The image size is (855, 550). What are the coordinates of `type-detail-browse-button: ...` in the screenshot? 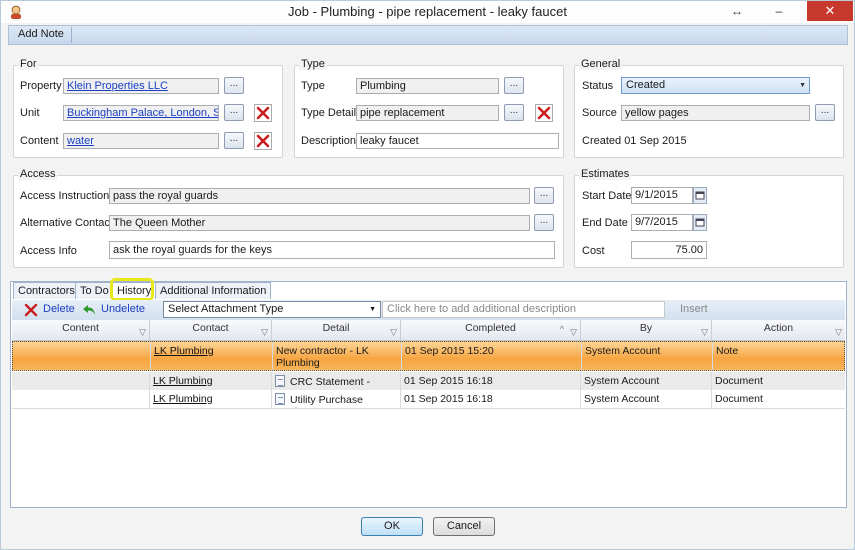 It's located at (514, 112).